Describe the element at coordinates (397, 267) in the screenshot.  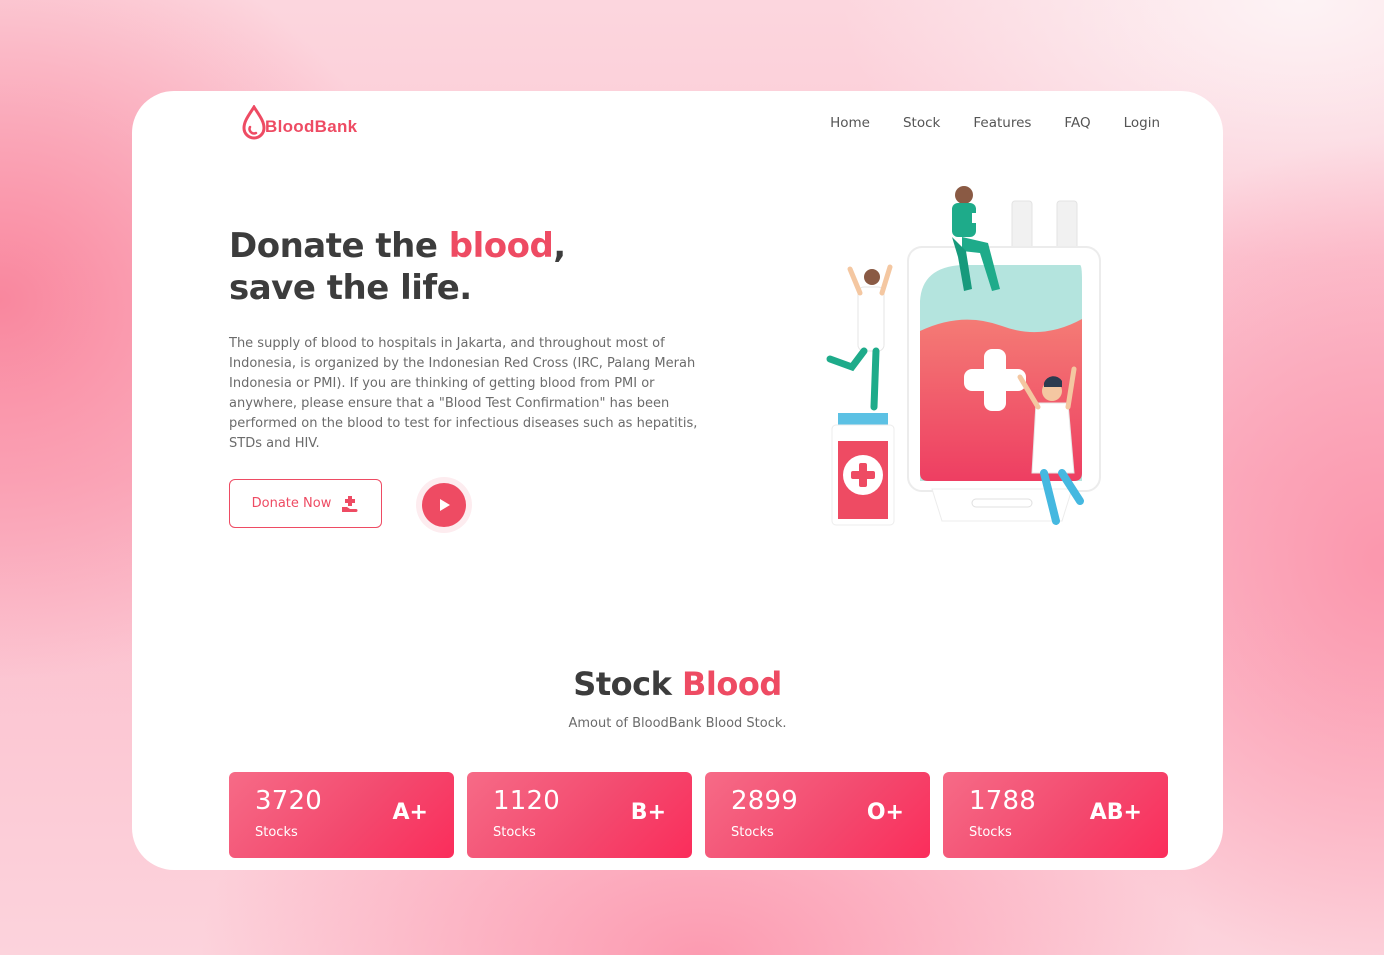
I see `hero-title: Donate the blood, save the life.` at that location.